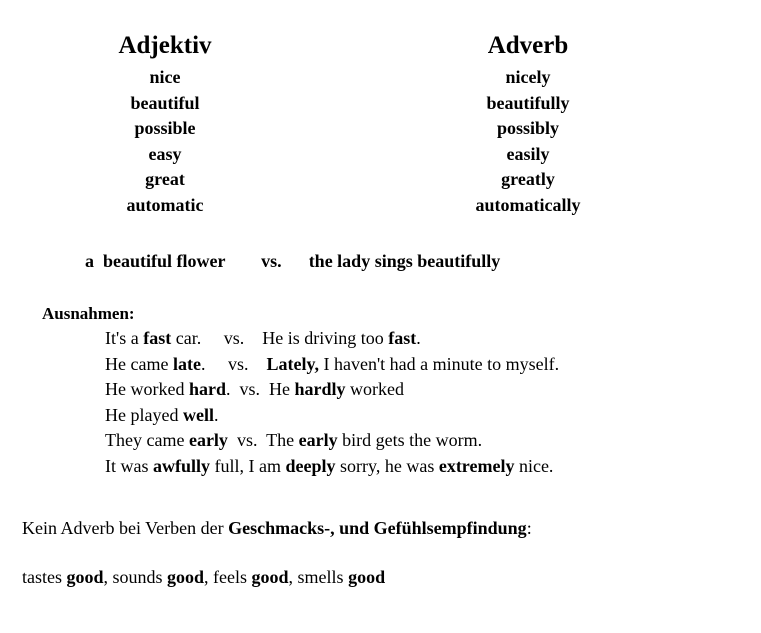 The height and width of the screenshot is (633, 761). I want to click on table-row: easy easily, so click(380, 155).